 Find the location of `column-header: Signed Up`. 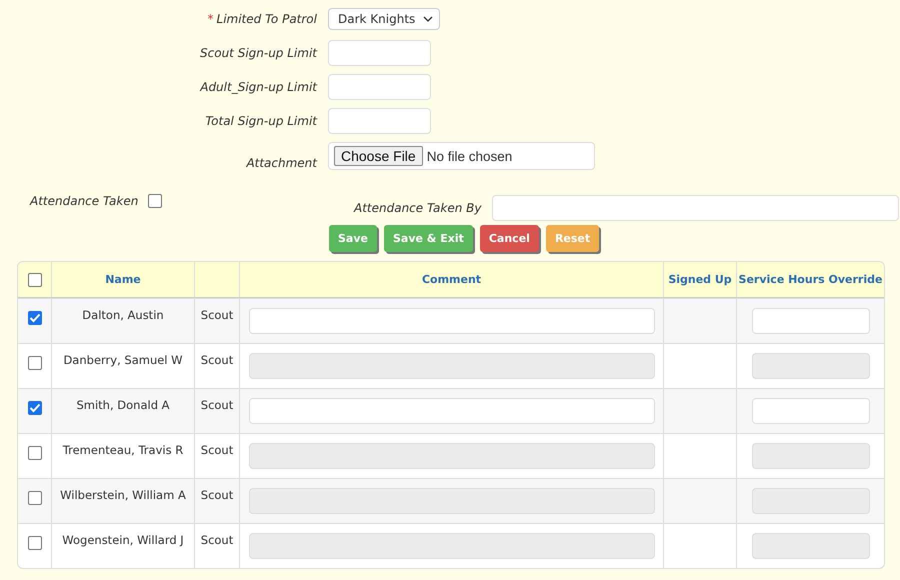

column-header: Signed Up is located at coordinates (700, 279).